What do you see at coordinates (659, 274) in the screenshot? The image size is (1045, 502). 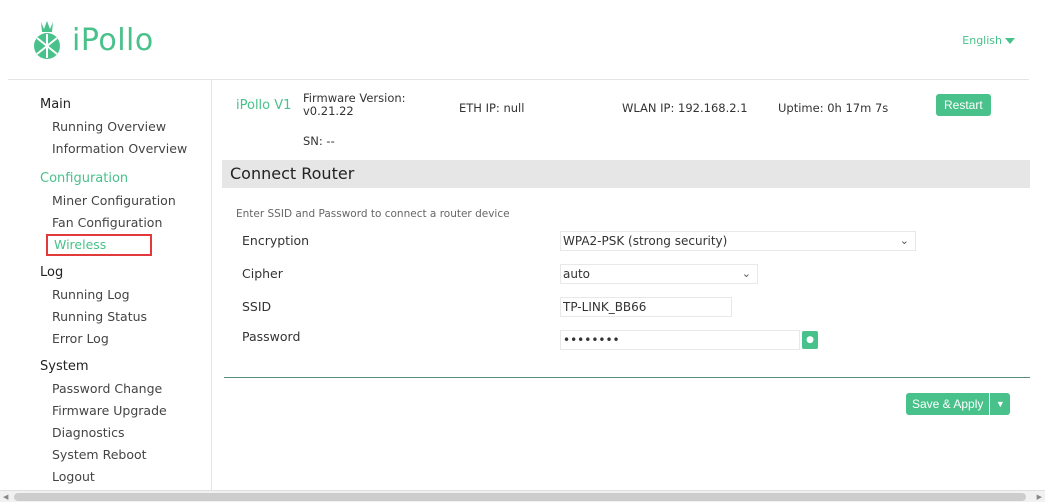 I see `cipher-select: auto ⌄` at bounding box center [659, 274].